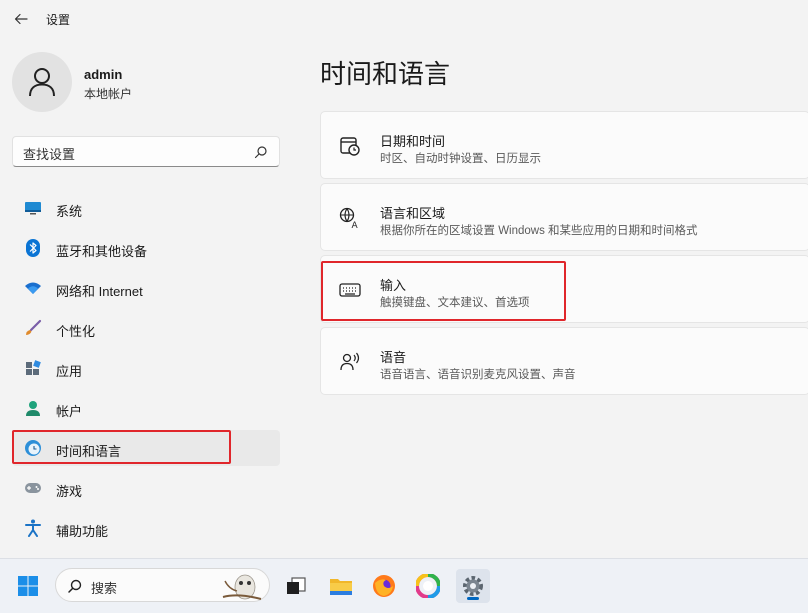  Describe the element at coordinates (146, 208) in the screenshot. I see `sidebar-item-system: 系统` at that location.